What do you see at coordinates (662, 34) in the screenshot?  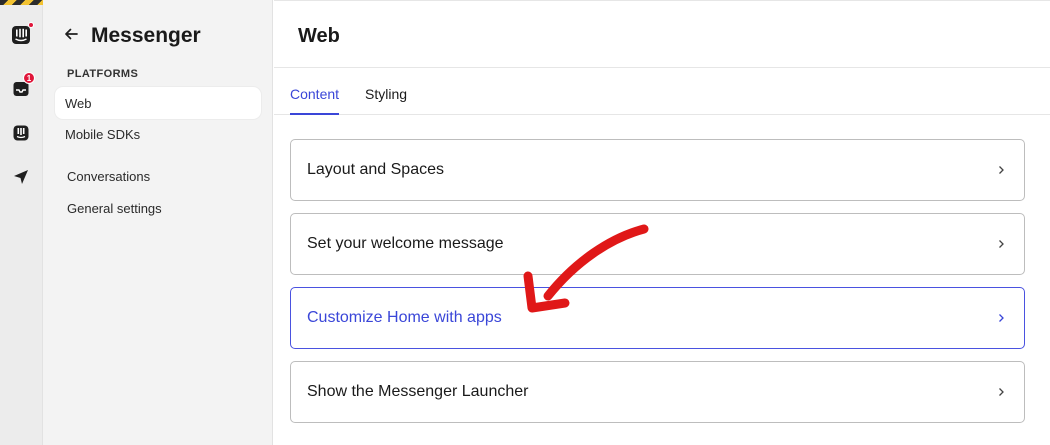 I see `main-header: Web` at bounding box center [662, 34].